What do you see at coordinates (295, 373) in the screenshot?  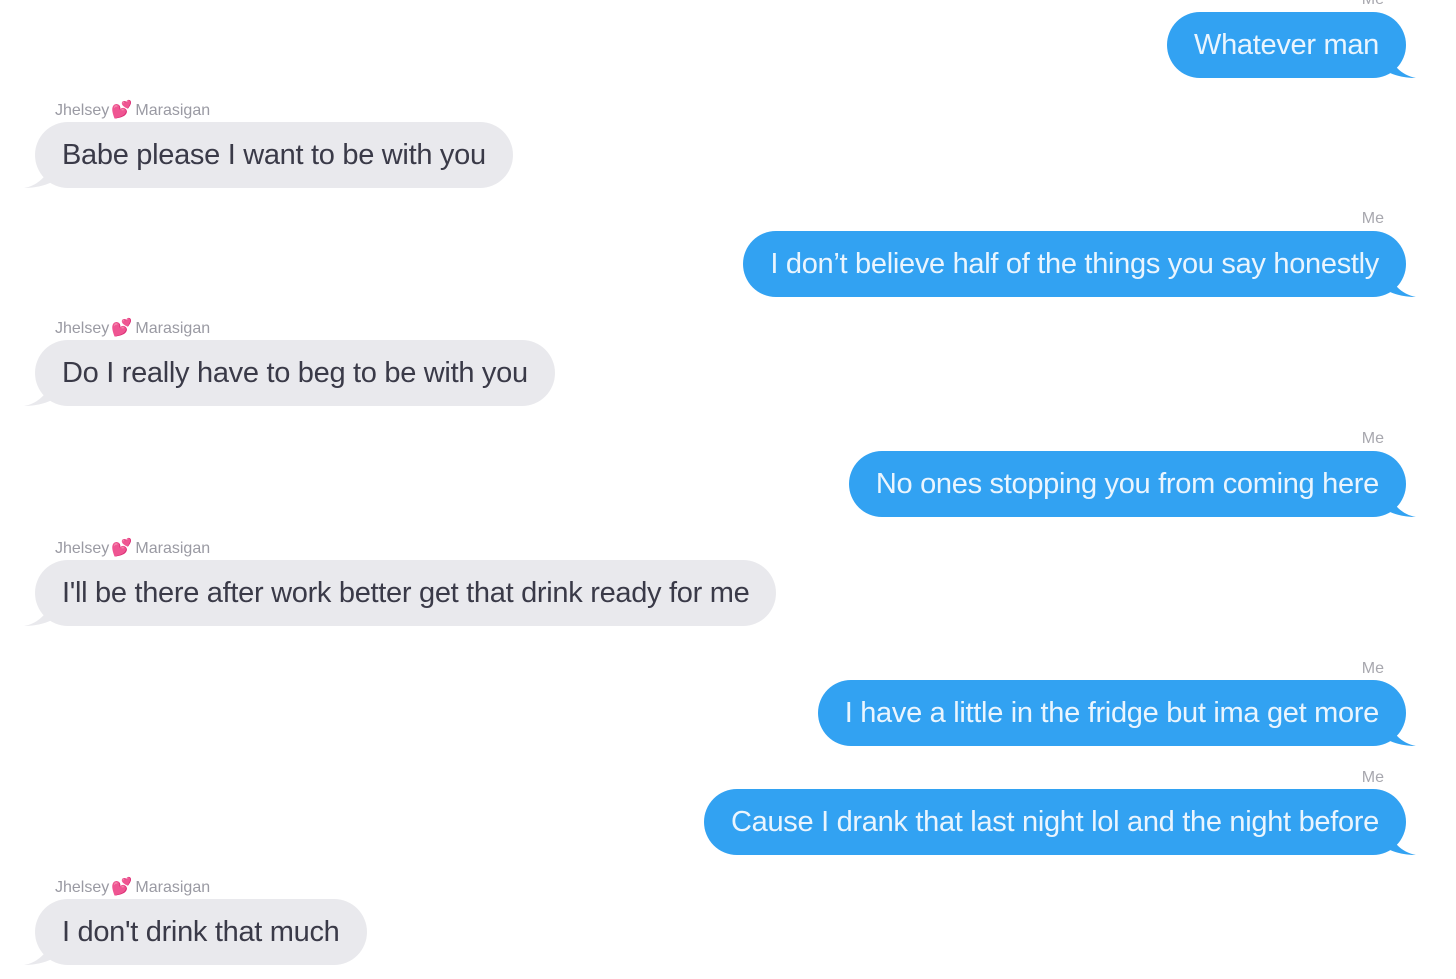 I see `incoming-message-bubble: Do I really have to beg to be with you` at bounding box center [295, 373].